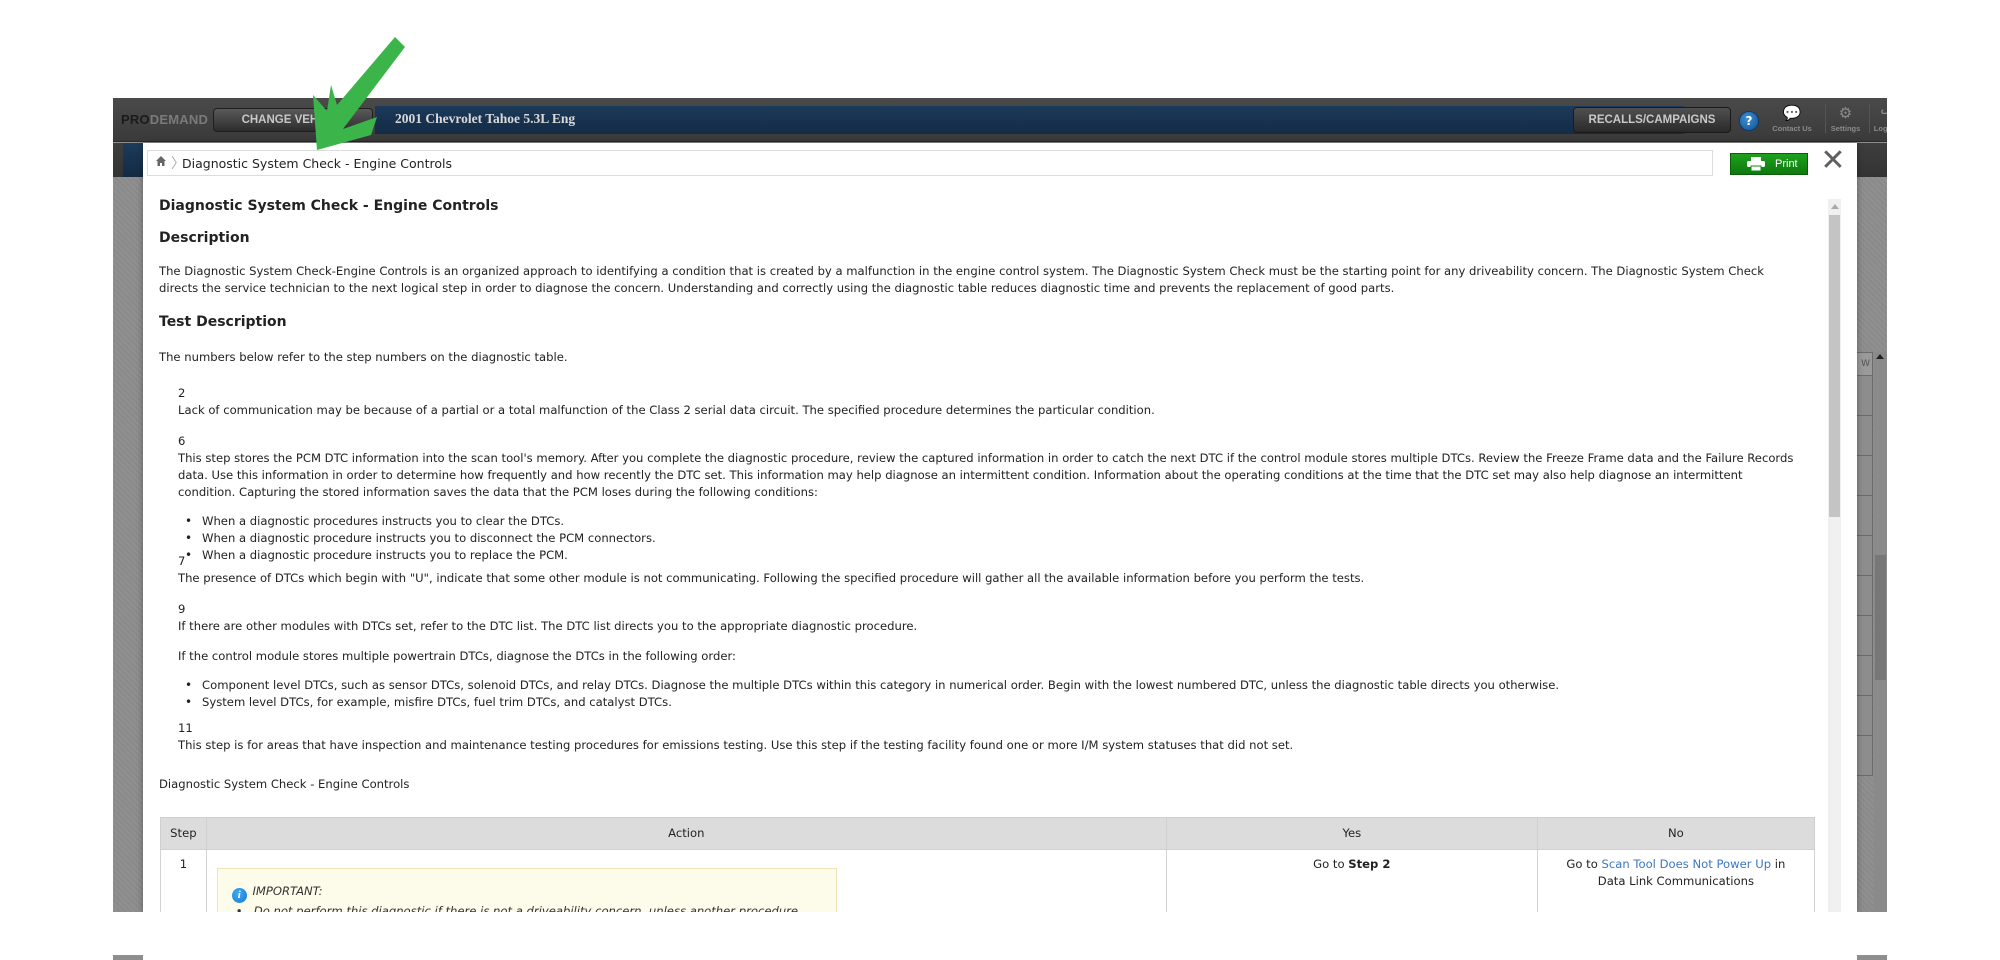  Describe the element at coordinates (1834, 555) in the screenshot. I see `modal-scrollbar` at that location.